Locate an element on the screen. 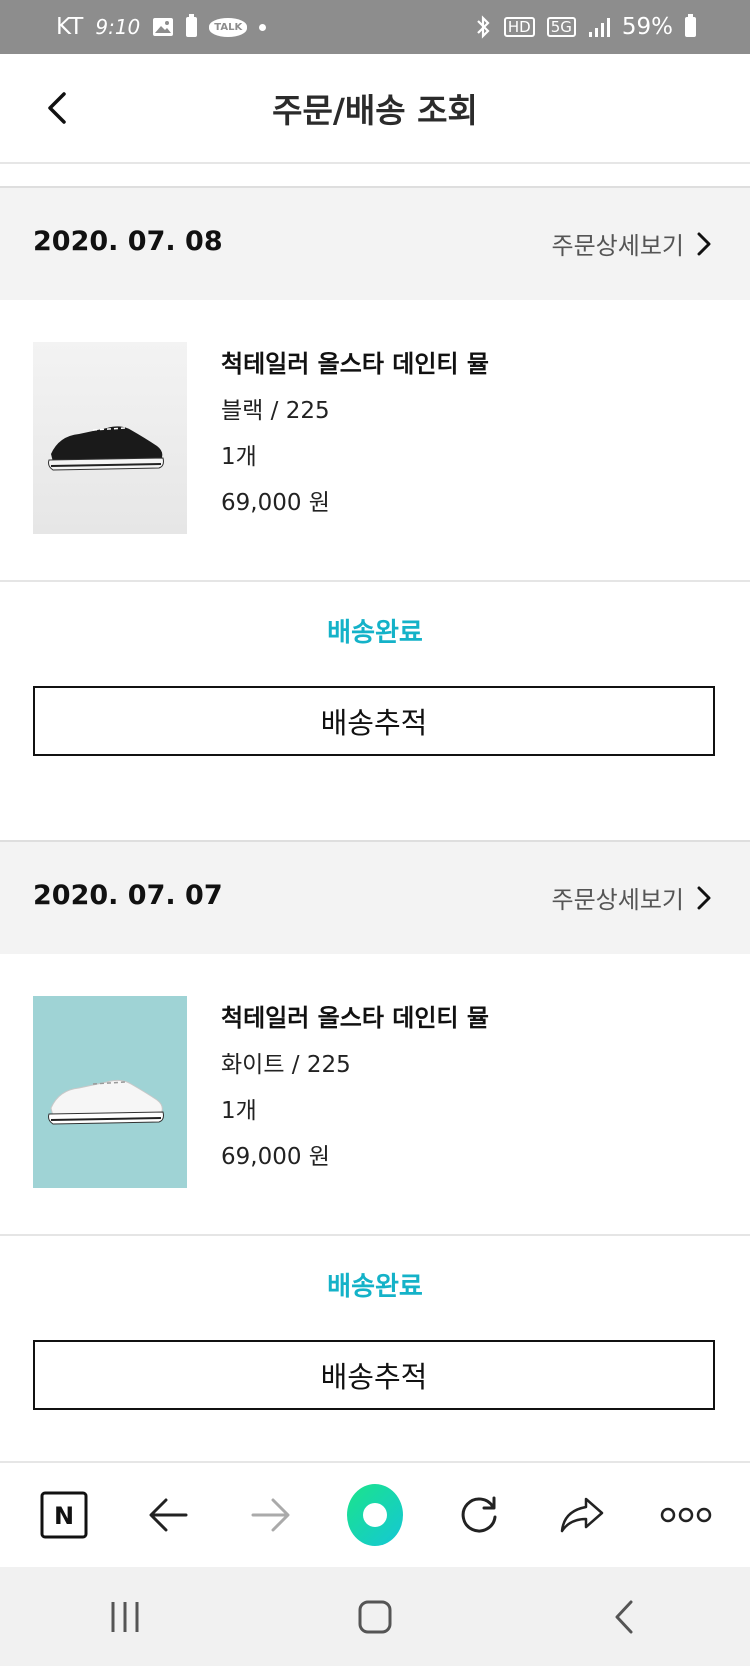 The image size is (750, 1666). browser-forward-button is located at coordinates (271, 1515).